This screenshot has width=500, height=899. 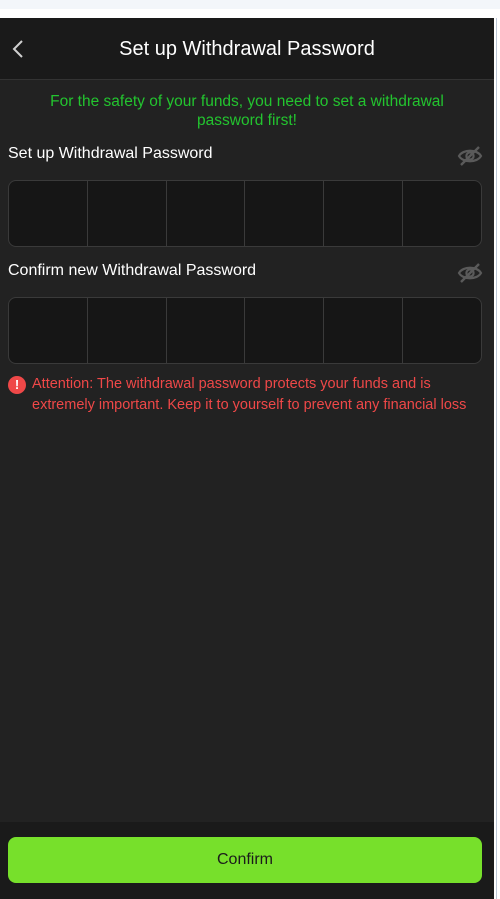 What do you see at coordinates (132, 270) in the screenshot?
I see `confirm-password-label: Confirm new Withdrawal Password` at bounding box center [132, 270].